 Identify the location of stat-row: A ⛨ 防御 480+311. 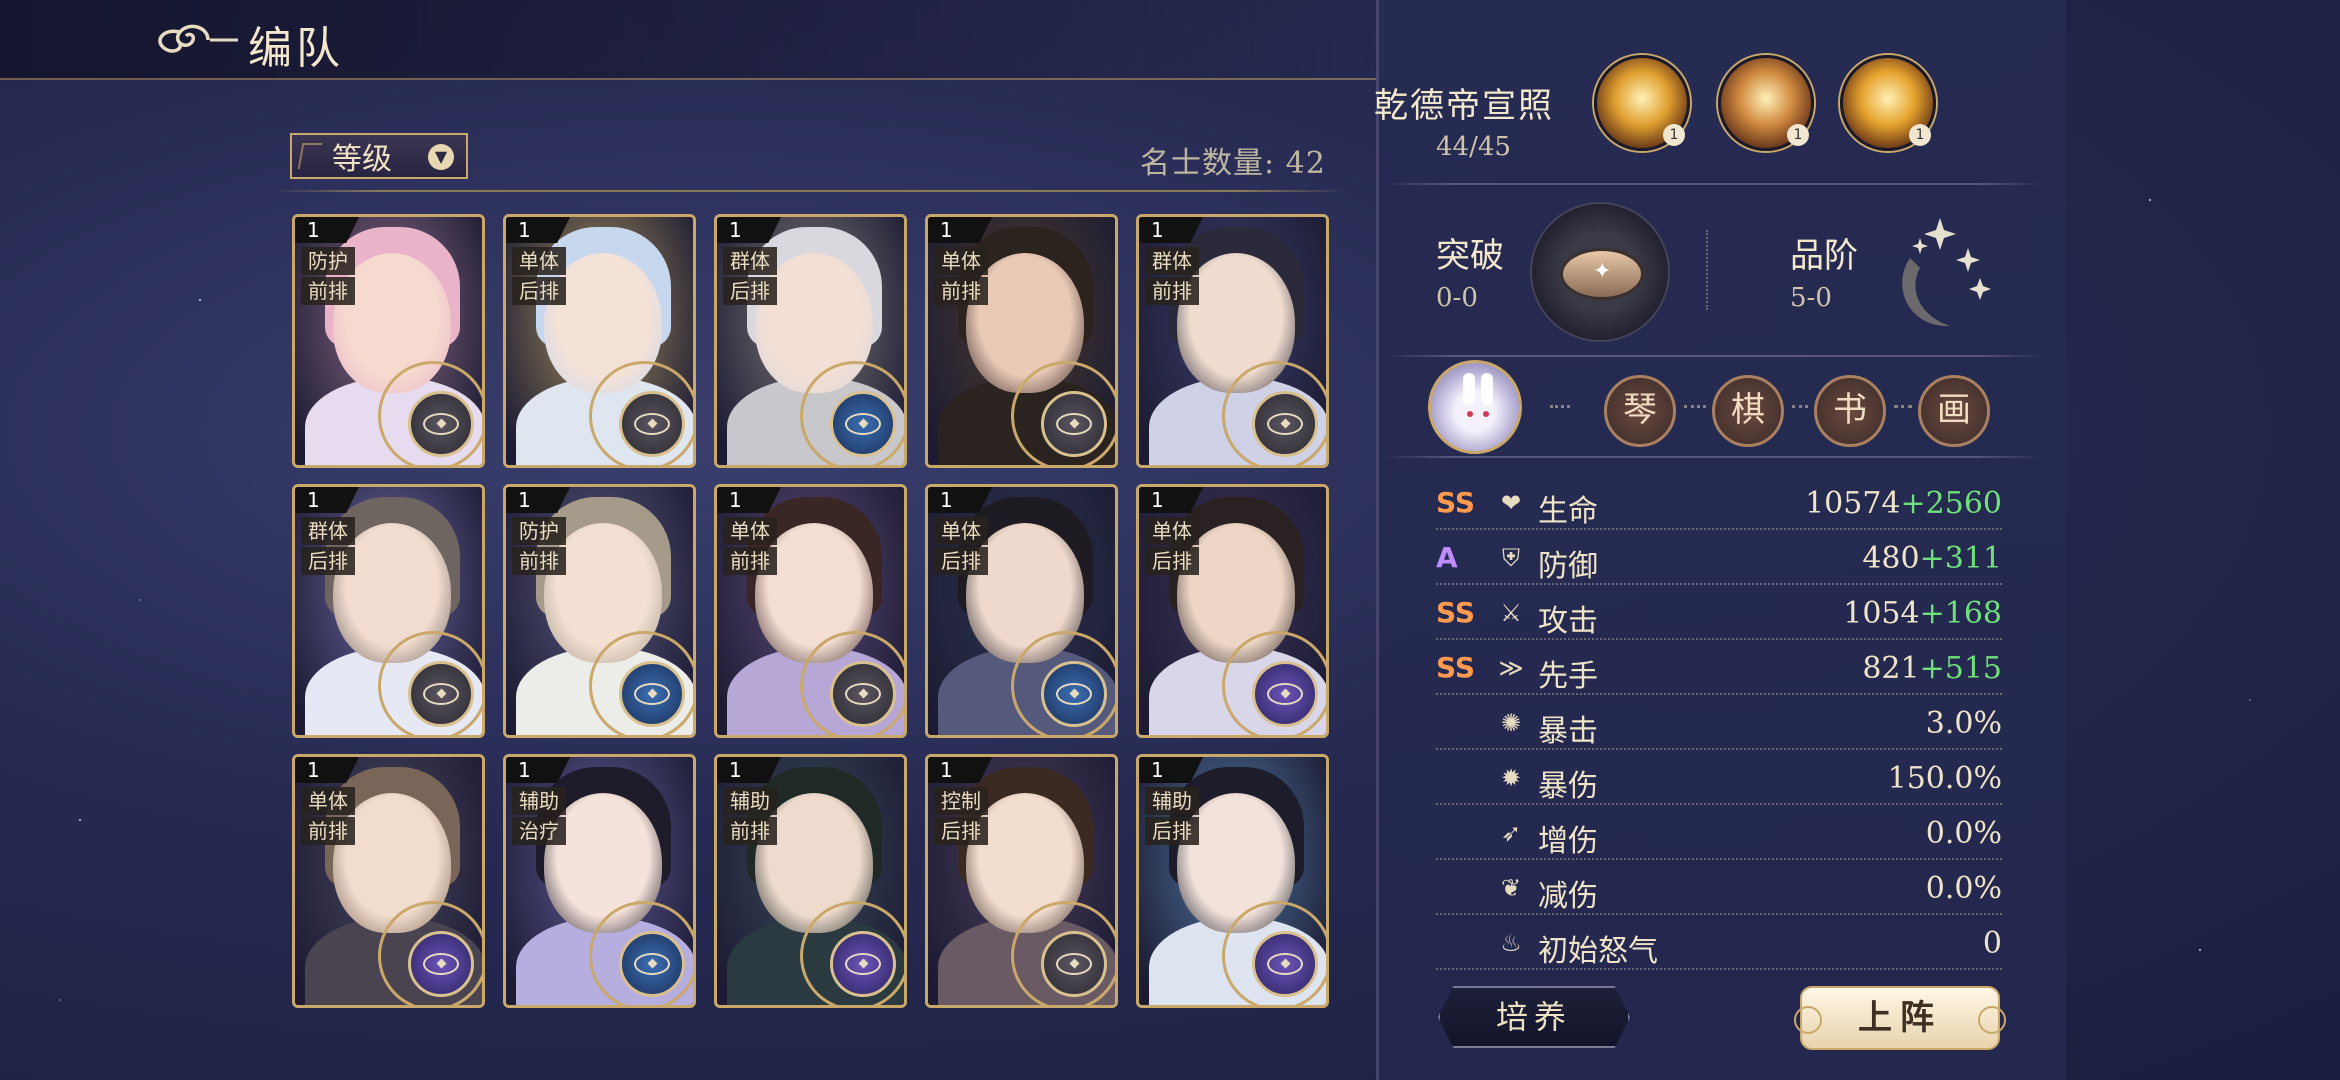
(1719, 559).